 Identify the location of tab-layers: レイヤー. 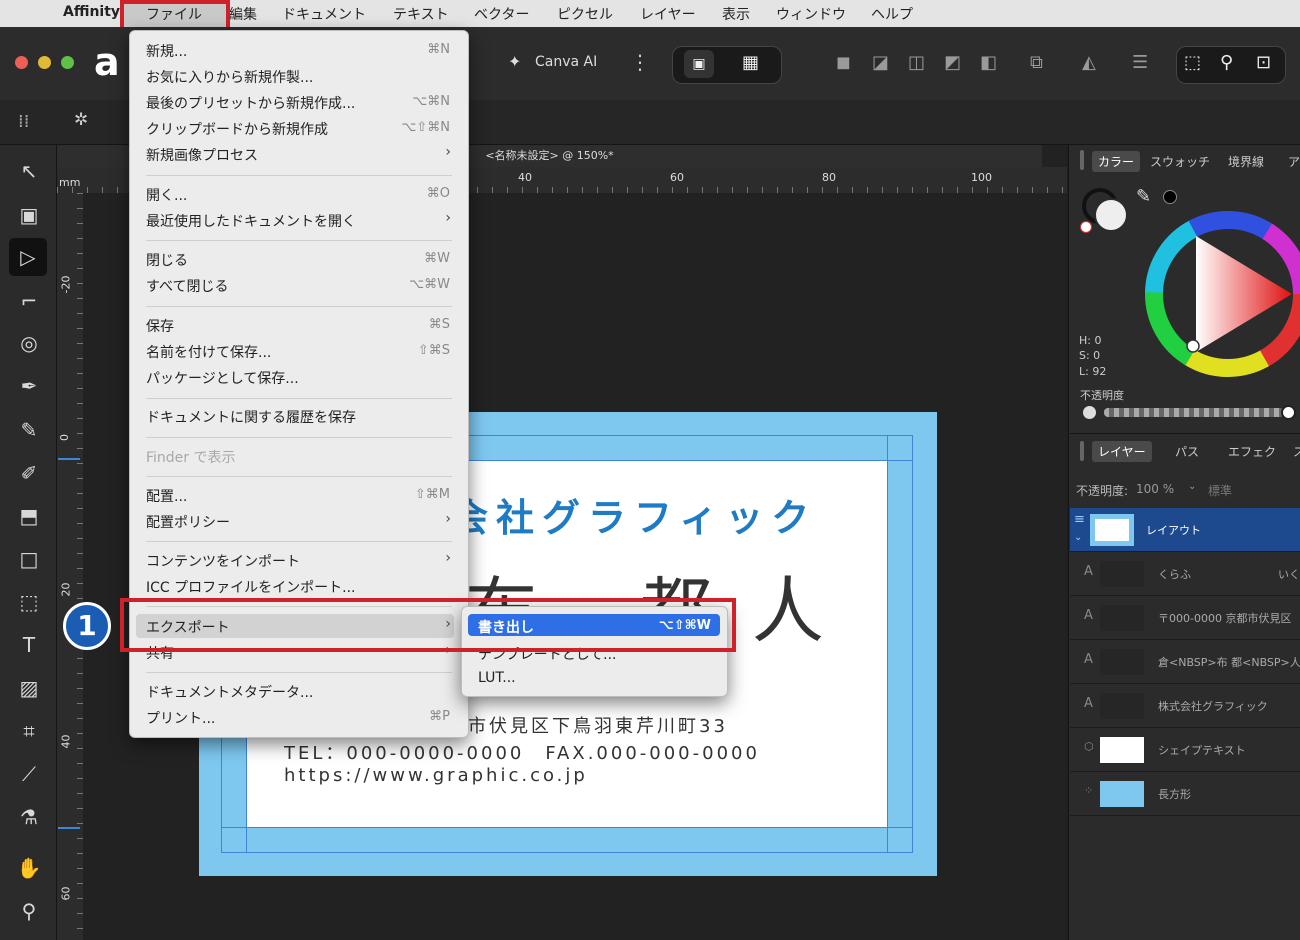
(1122, 451).